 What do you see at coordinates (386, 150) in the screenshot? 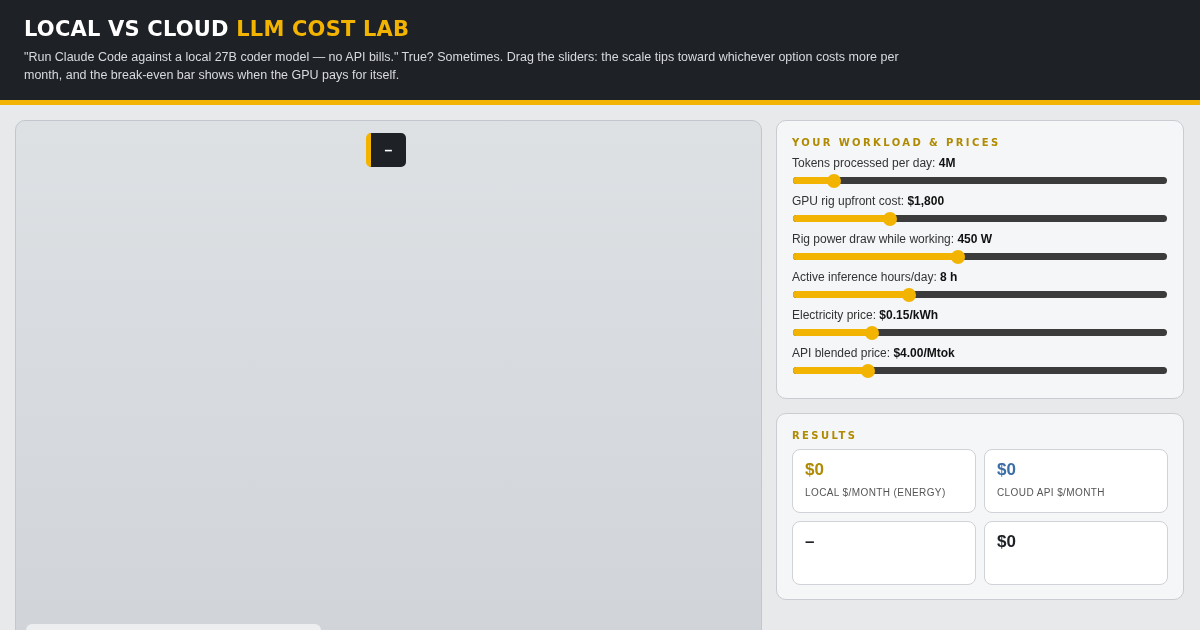
I see `verdict-badge: –` at bounding box center [386, 150].